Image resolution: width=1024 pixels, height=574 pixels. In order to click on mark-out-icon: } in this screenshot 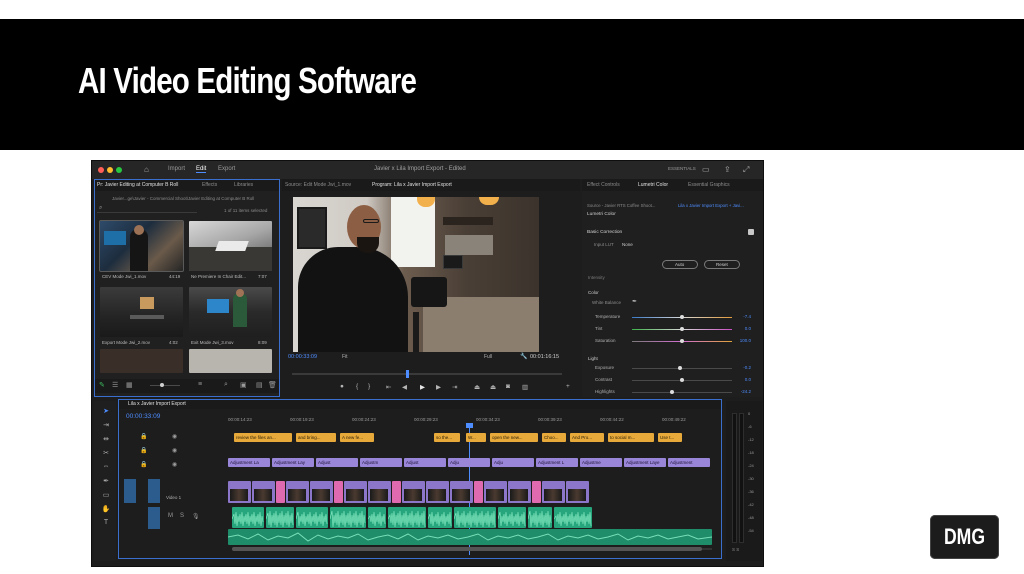, I will do `click(369, 386)`.